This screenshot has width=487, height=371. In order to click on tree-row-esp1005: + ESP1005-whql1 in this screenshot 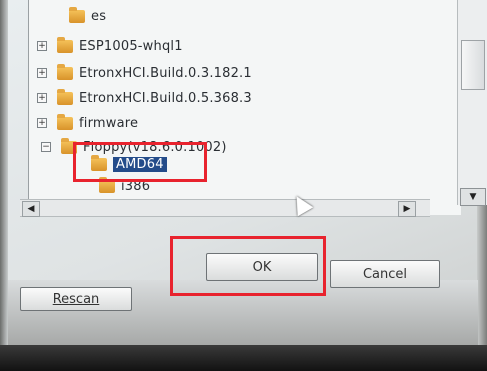, I will do `click(110, 46)`.